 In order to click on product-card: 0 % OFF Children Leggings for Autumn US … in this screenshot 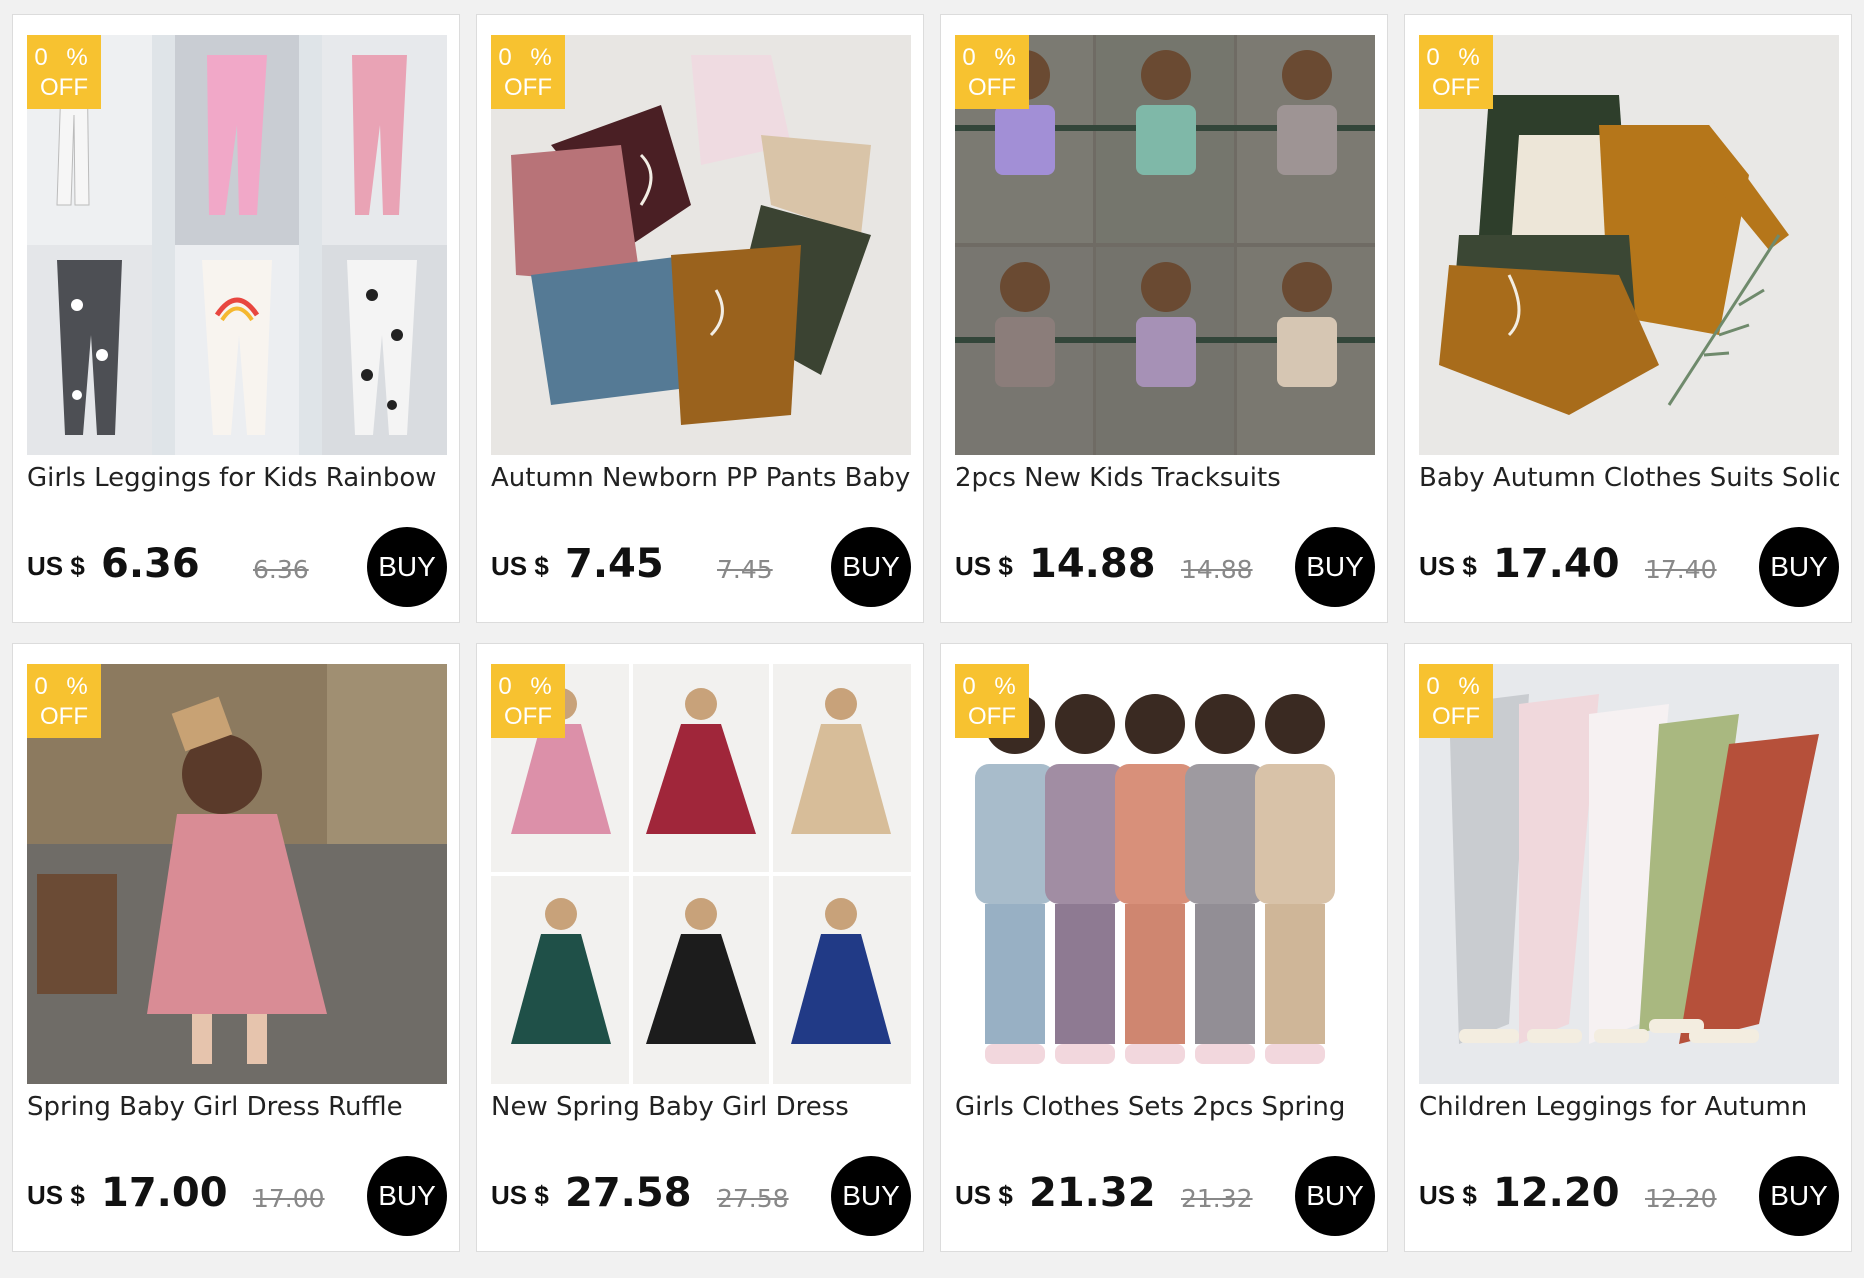, I will do `click(1628, 947)`.